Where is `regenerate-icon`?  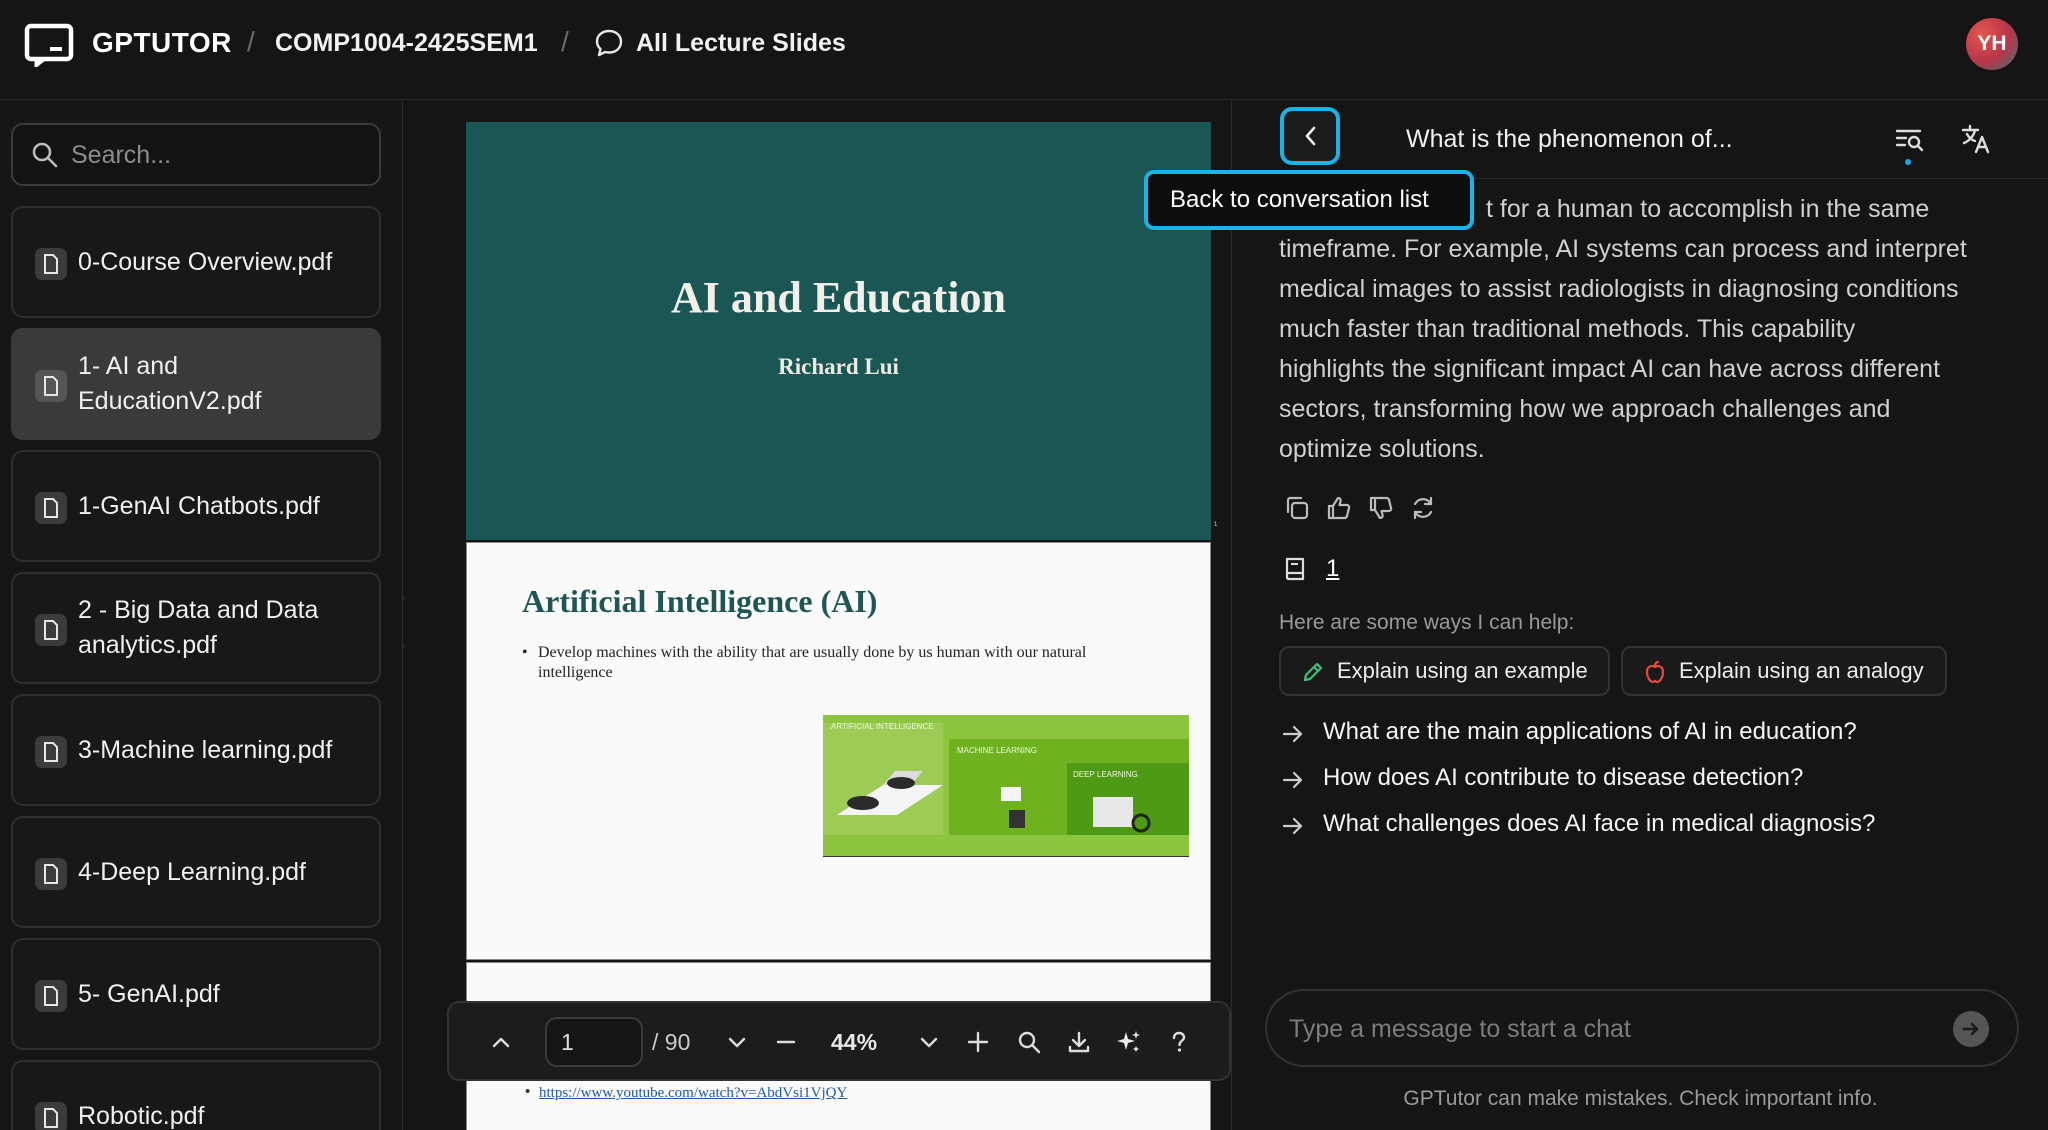
regenerate-icon is located at coordinates (1423, 510).